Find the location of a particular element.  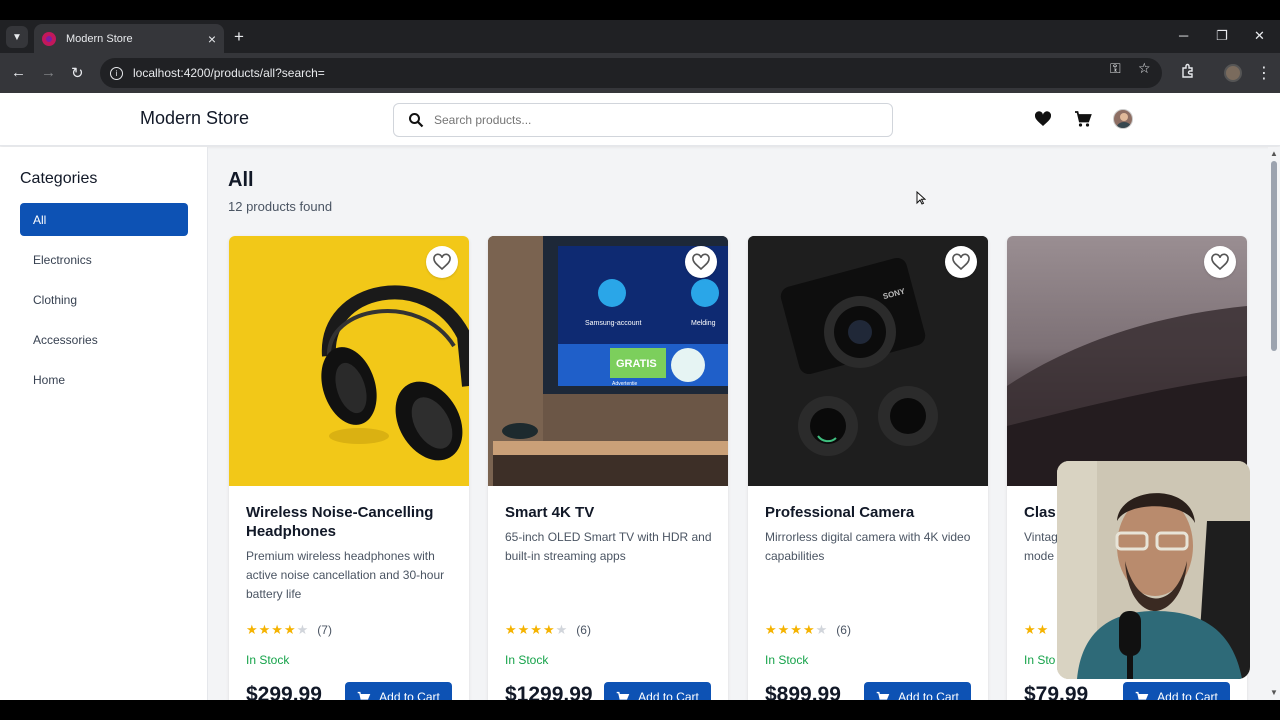

window-close-icon: ✕ is located at coordinates (1259, 36).